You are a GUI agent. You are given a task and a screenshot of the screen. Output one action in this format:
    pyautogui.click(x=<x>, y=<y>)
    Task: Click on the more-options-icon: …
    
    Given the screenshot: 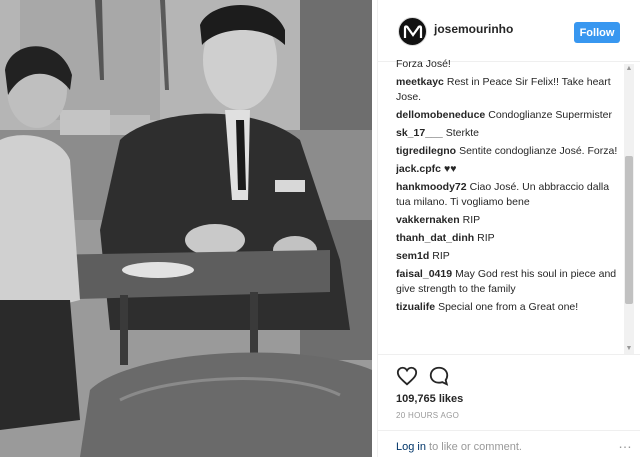 What is the action you would take?
    pyautogui.click(x=625, y=443)
    